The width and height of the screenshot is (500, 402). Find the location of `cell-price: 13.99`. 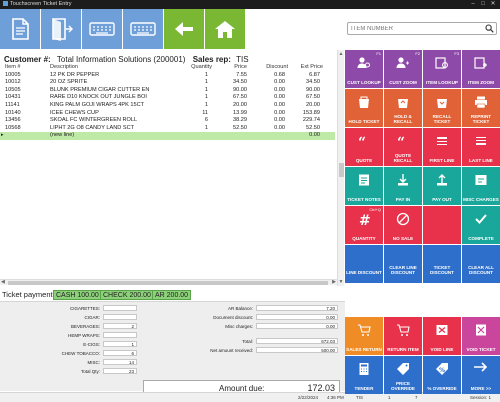

cell-price: 13.99 is located at coordinates (240, 112).